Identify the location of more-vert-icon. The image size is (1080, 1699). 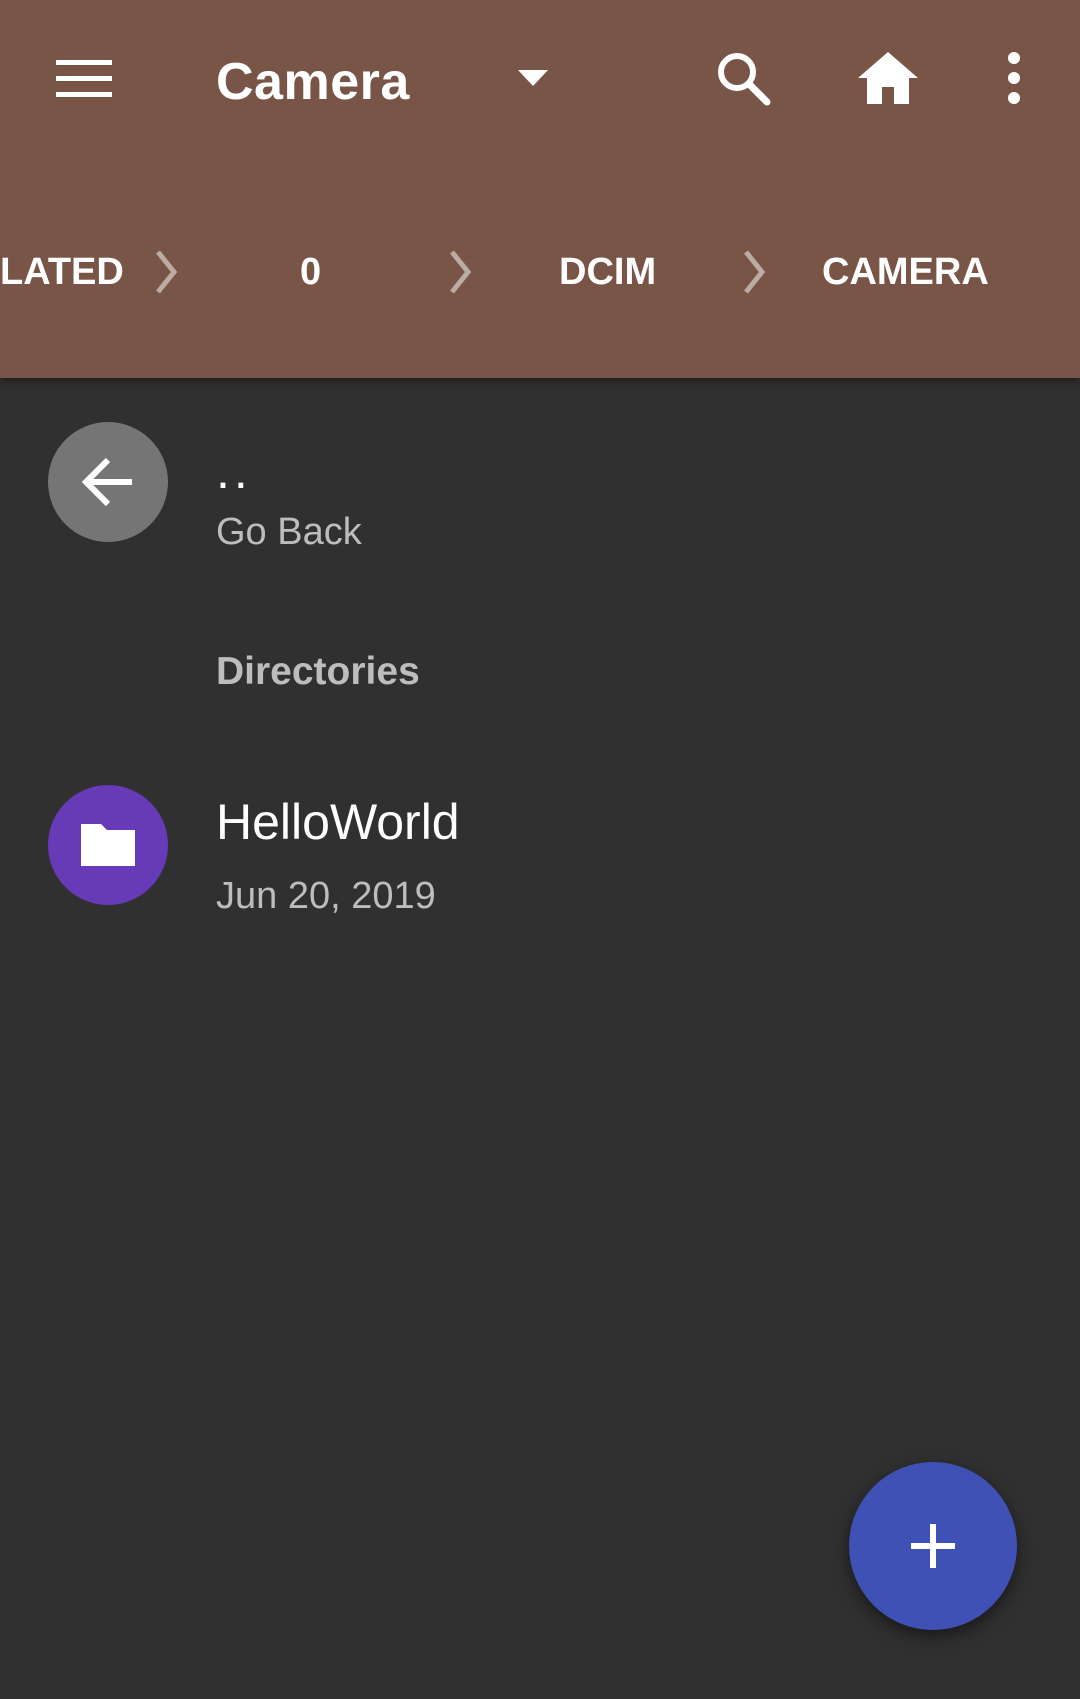
(1014, 78).